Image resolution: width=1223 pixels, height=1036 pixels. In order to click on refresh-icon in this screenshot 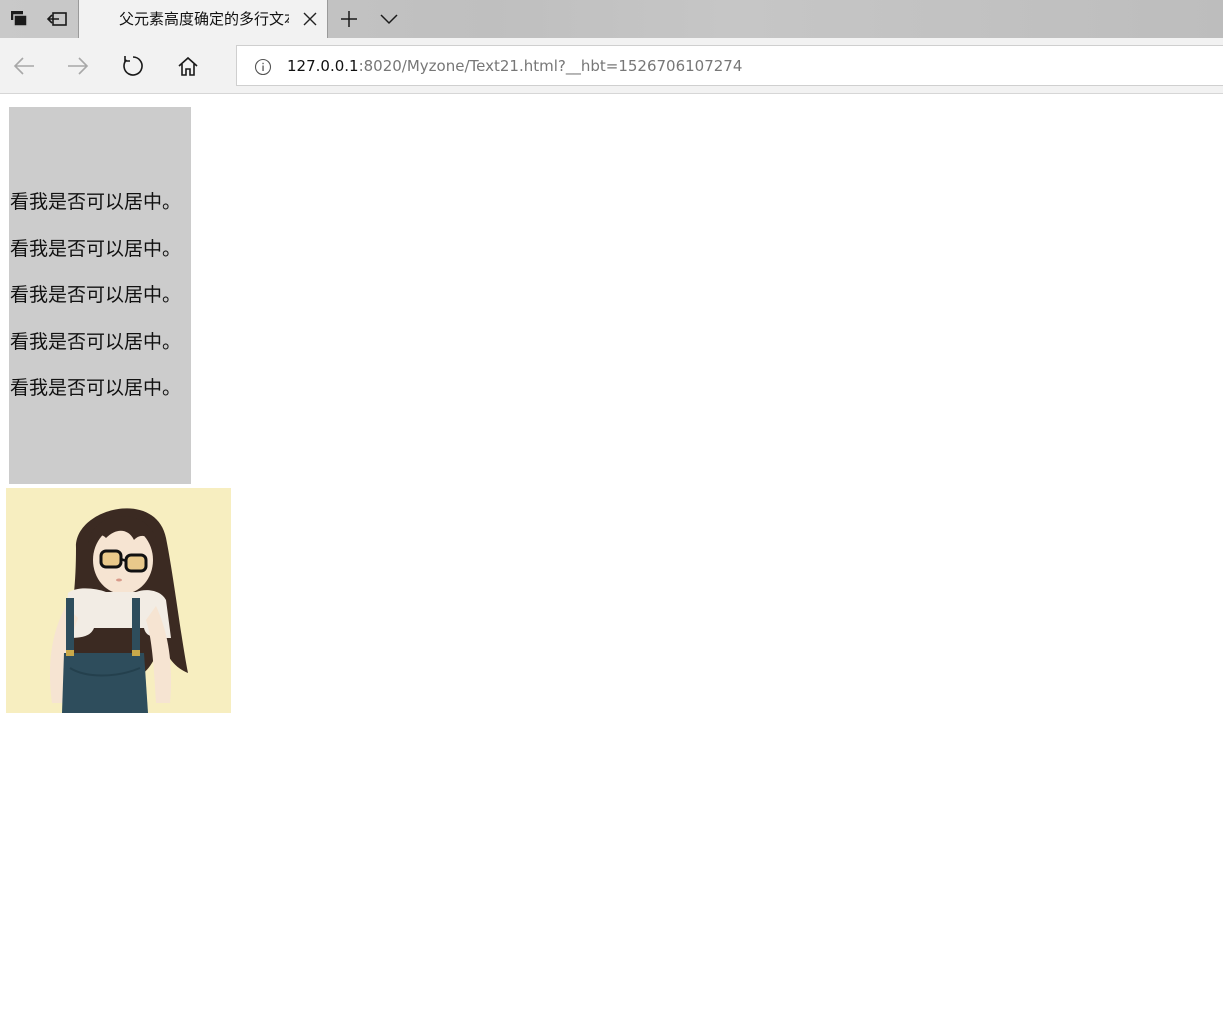, I will do `click(133, 66)`.